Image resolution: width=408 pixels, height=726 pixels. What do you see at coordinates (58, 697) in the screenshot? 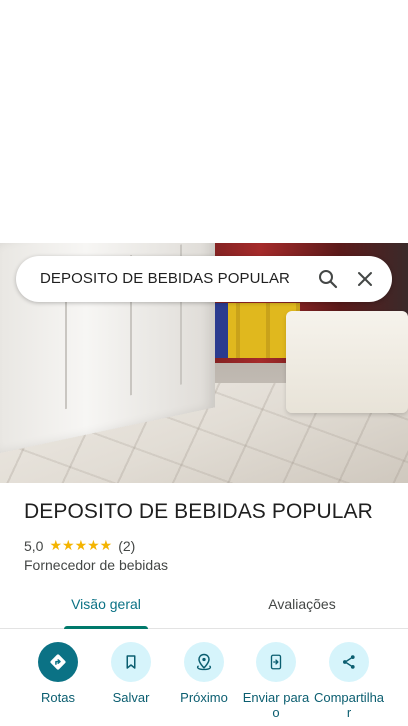
I see `directions-label: Rotas` at bounding box center [58, 697].